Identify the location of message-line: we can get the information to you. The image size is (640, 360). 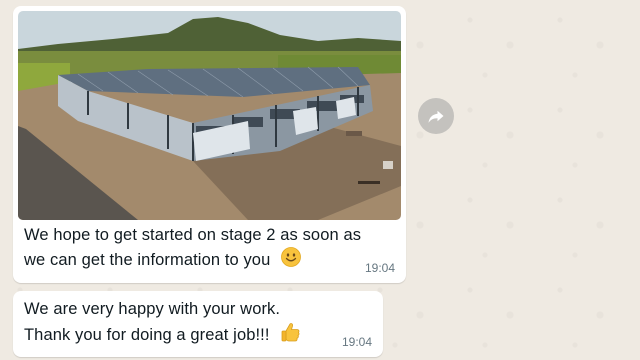
(209, 260).